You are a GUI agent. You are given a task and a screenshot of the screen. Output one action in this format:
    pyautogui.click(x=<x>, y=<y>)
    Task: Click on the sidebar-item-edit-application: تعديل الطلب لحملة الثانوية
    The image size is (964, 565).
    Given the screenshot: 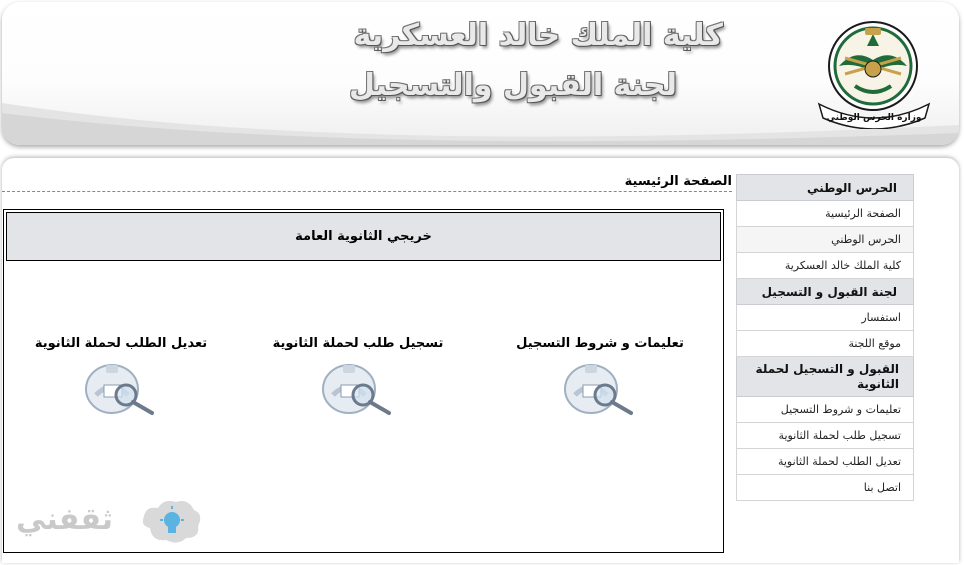 What is the action you would take?
    pyautogui.click(x=825, y=462)
    